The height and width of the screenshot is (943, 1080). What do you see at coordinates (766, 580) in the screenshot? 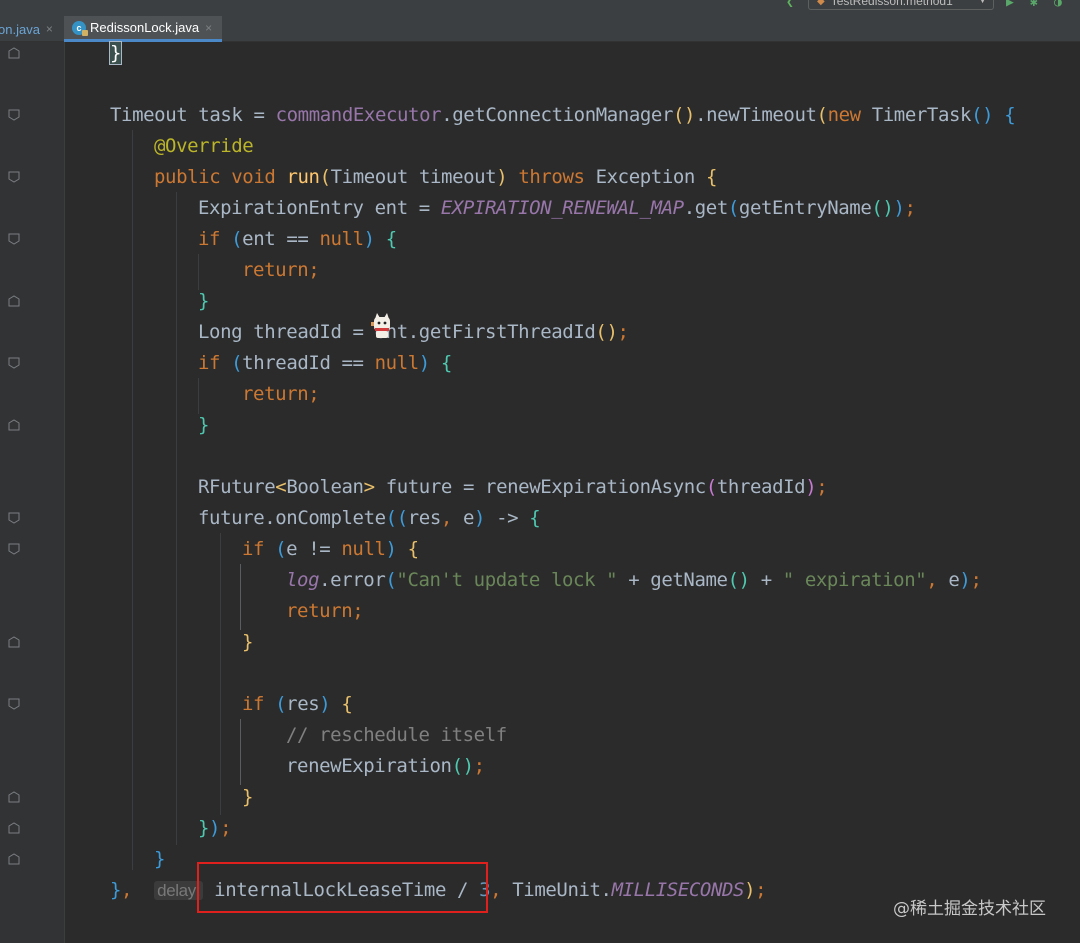
I see `code-token: +` at bounding box center [766, 580].